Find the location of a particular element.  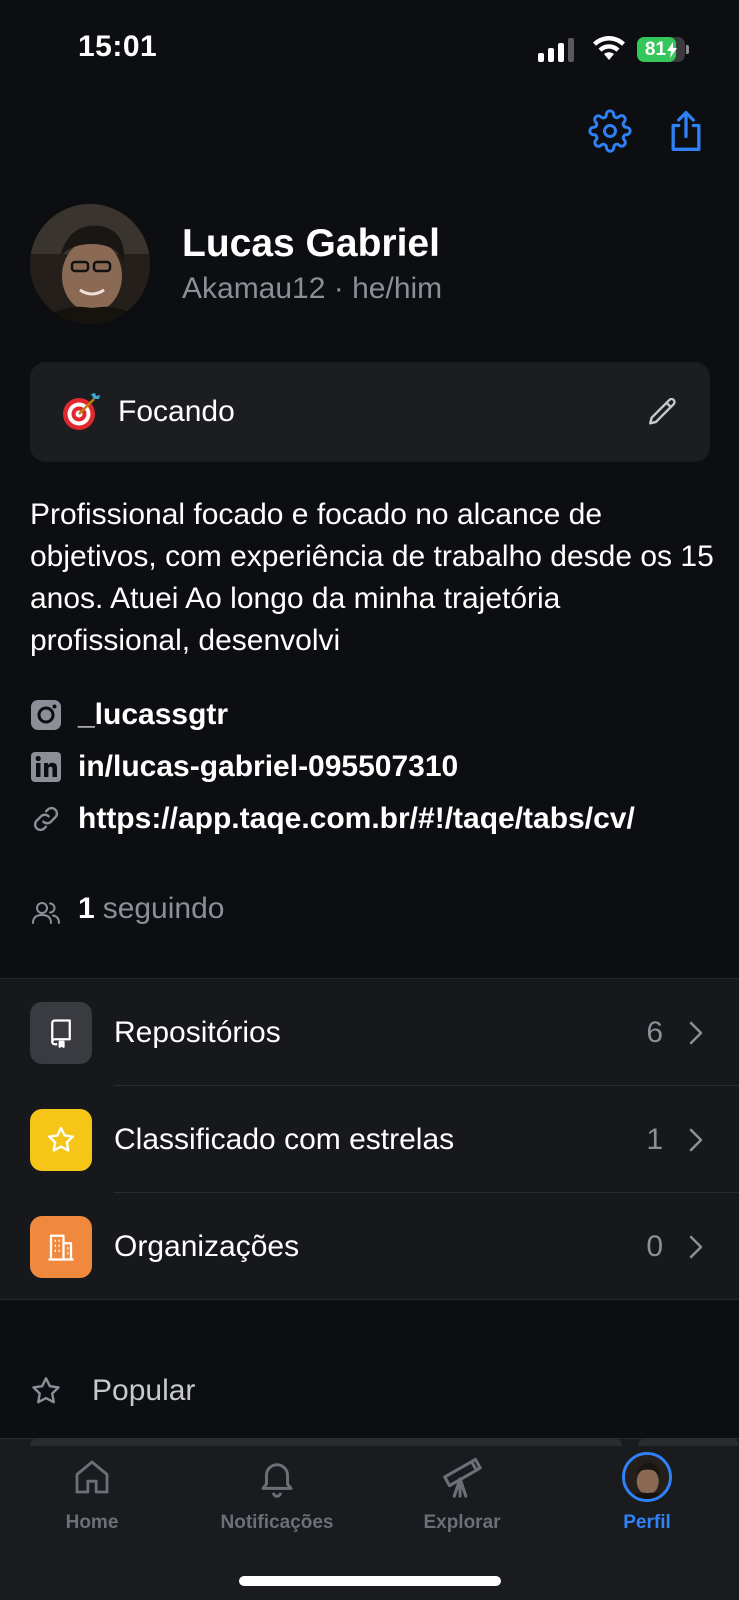

gear-icon is located at coordinates (610, 131).